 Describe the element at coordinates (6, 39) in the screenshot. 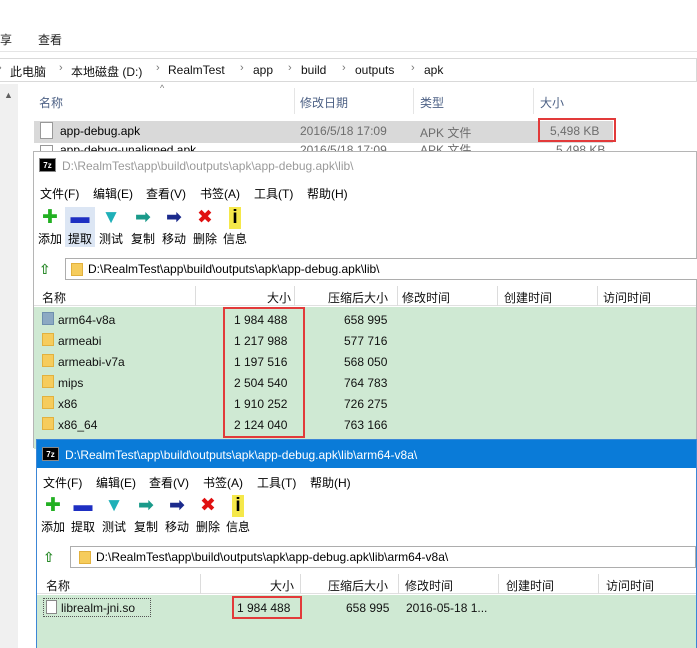

I see `ribbon-tab-share: 享` at that location.